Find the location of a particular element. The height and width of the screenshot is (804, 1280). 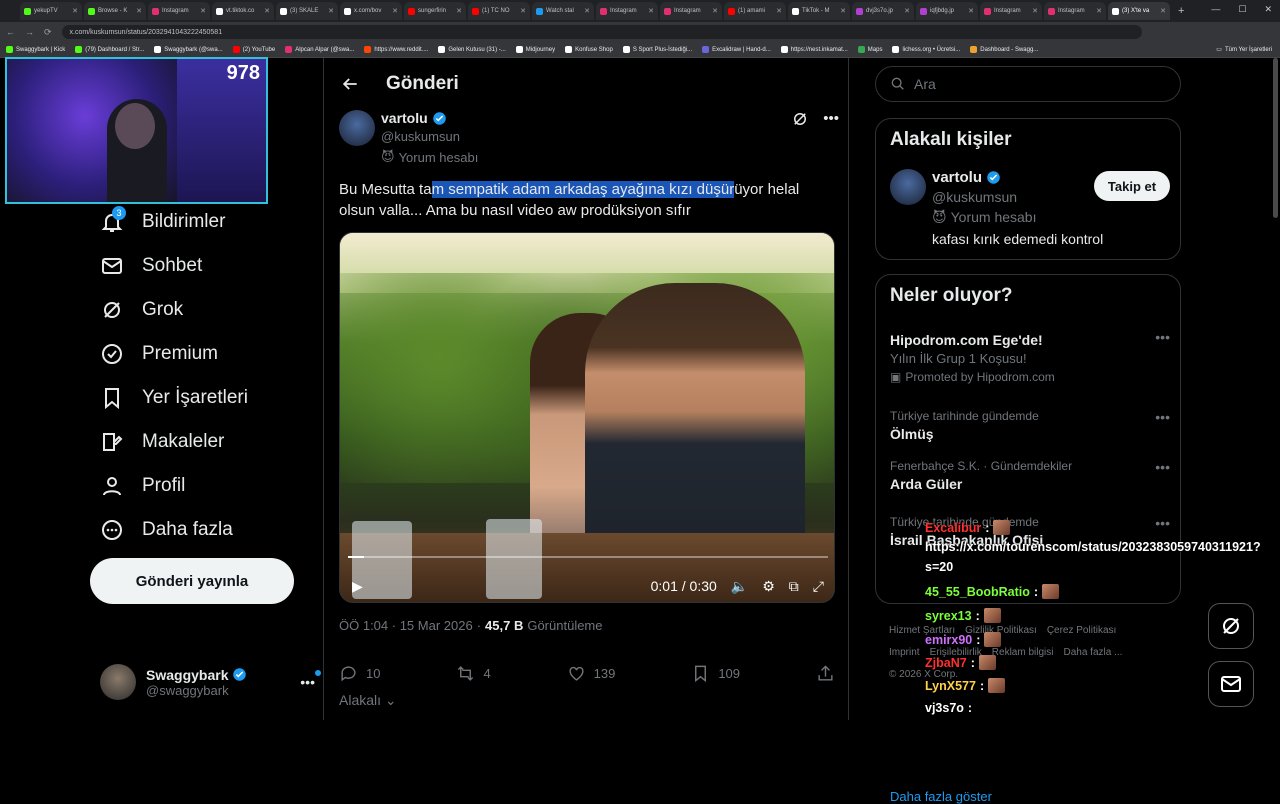

related-avatar is located at coordinates (908, 187).